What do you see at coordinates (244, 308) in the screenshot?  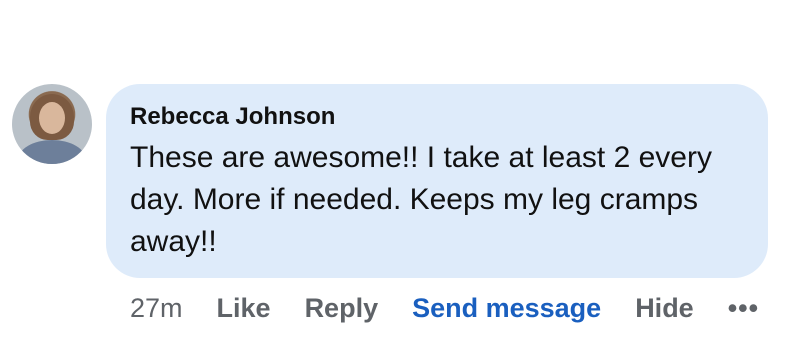 I see `like-button: Like` at bounding box center [244, 308].